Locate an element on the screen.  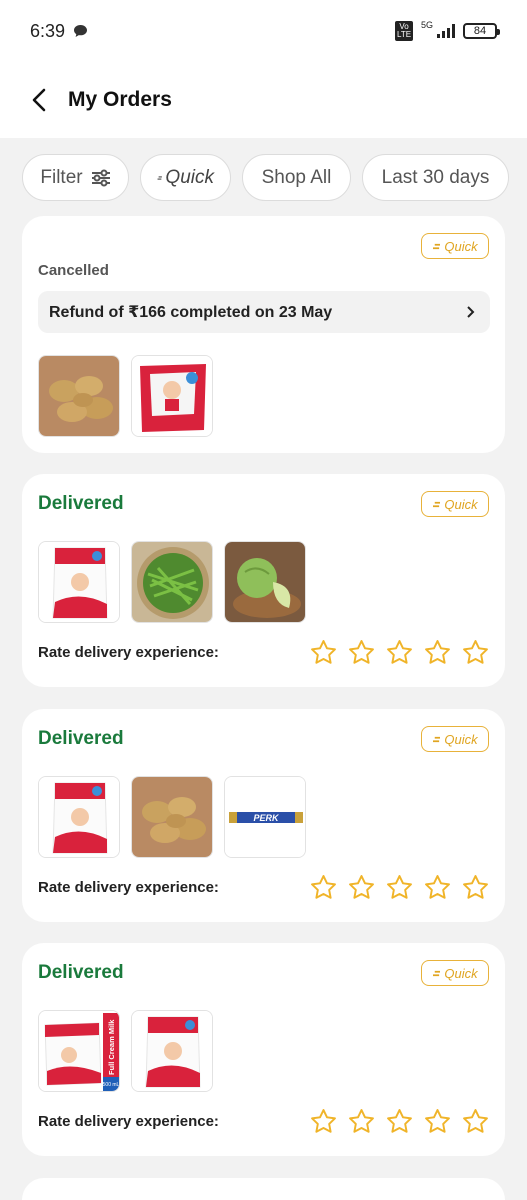
status-icons: Vo LTE 5G 84 is located at coordinates (447, 30).